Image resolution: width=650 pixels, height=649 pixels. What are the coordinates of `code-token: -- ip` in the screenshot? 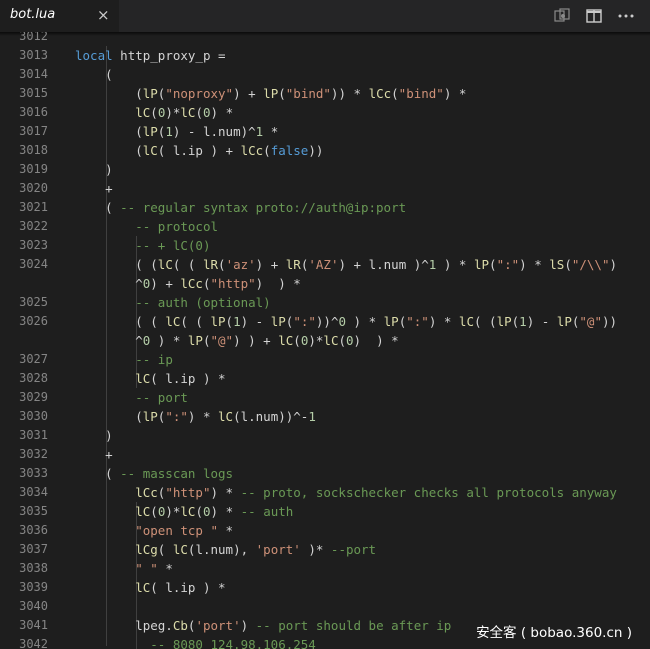 It's located at (154, 359).